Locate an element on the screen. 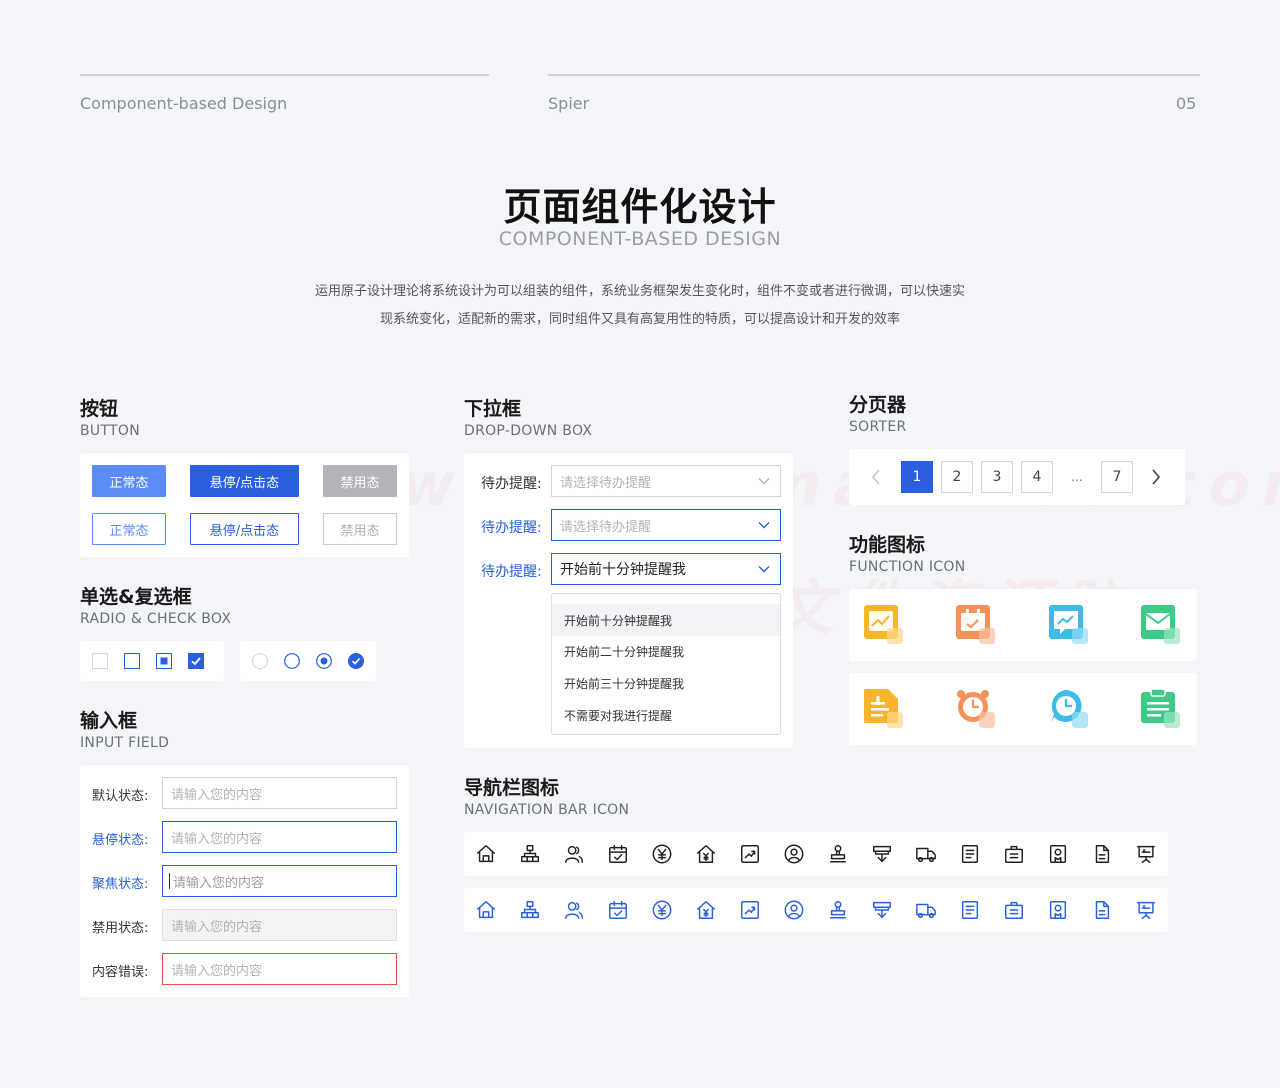  page-button-4: 4 is located at coordinates (1037, 477).